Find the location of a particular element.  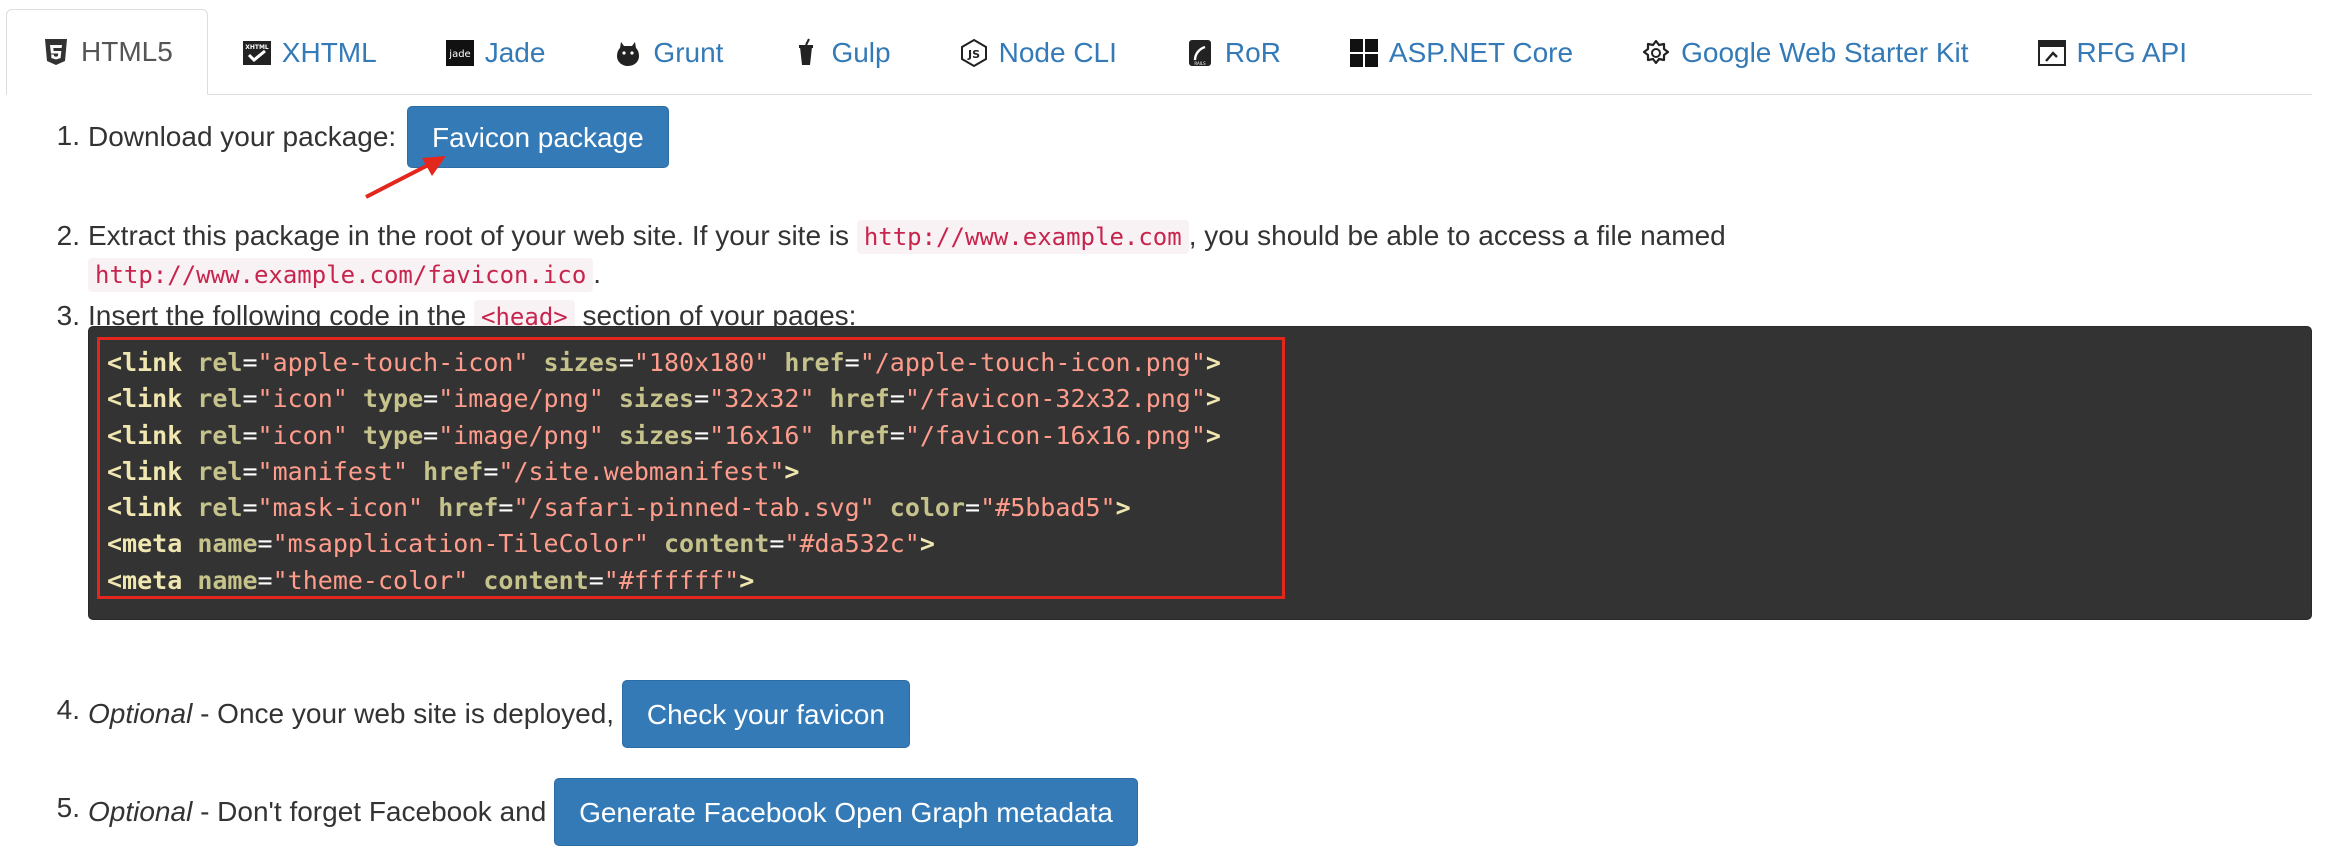

tab-aspnet-core: ASP.NET Core is located at coordinates (1461, 53).